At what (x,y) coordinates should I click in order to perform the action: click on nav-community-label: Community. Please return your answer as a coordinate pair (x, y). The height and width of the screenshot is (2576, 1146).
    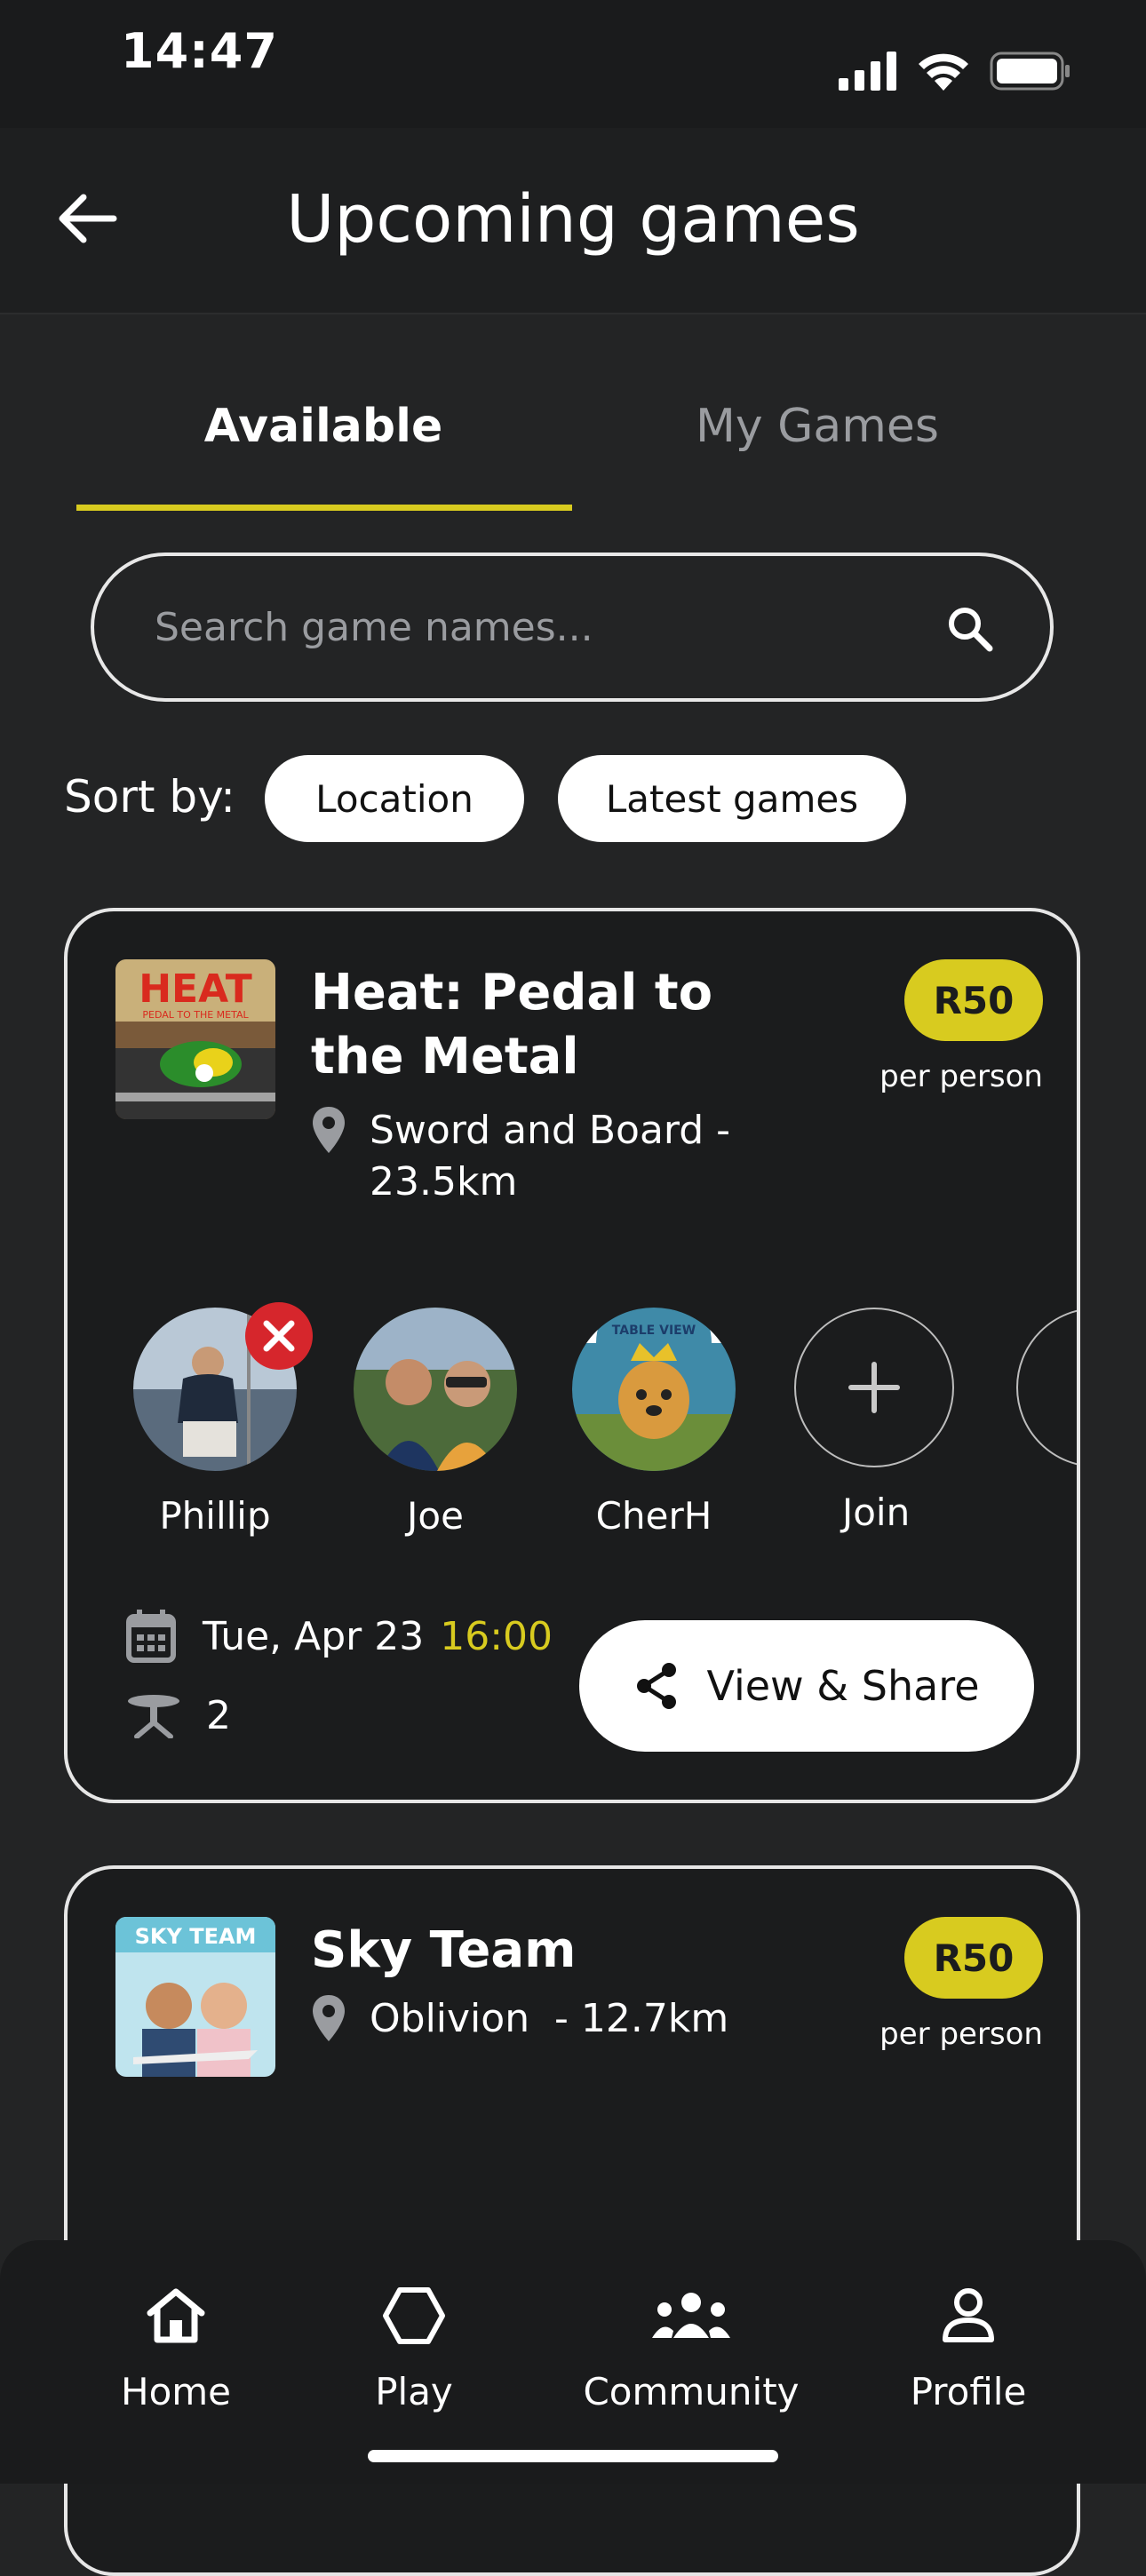
    Looking at the image, I should click on (691, 2391).